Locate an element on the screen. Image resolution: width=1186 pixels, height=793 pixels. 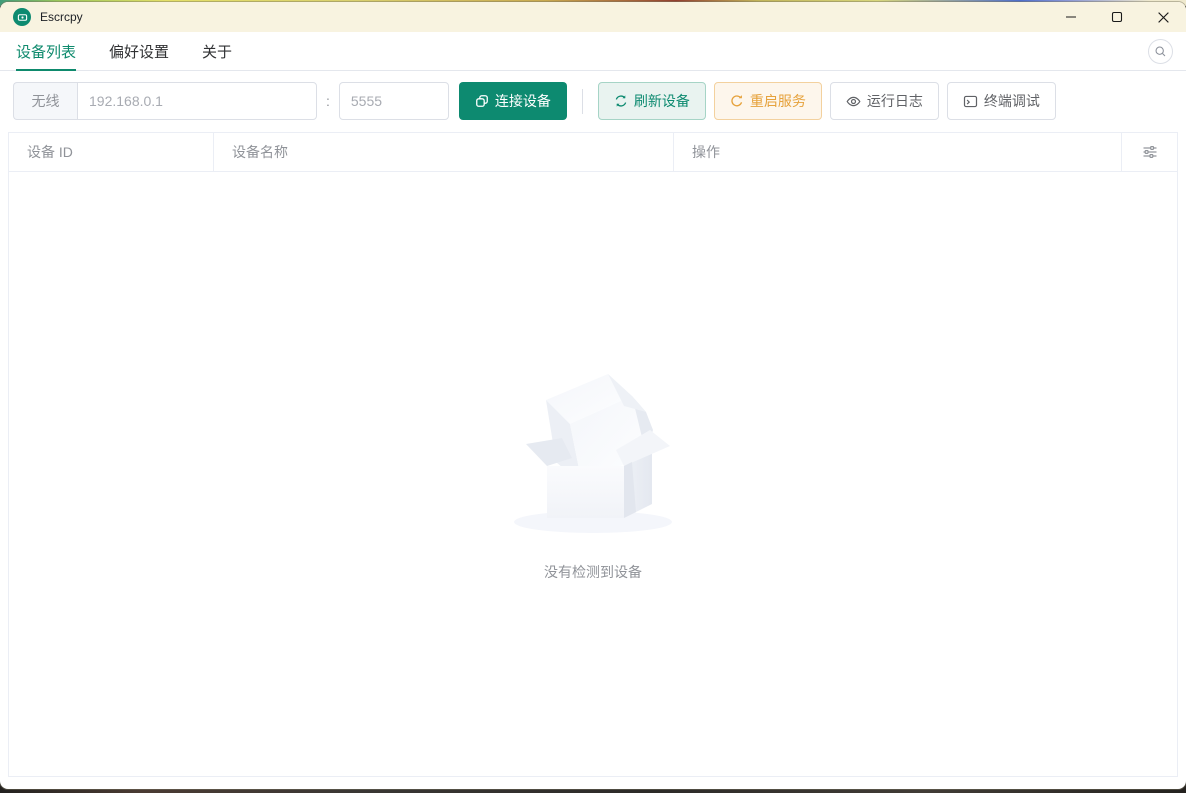
terminal-debug-button: 终端调试 is located at coordinates (1001, 101).